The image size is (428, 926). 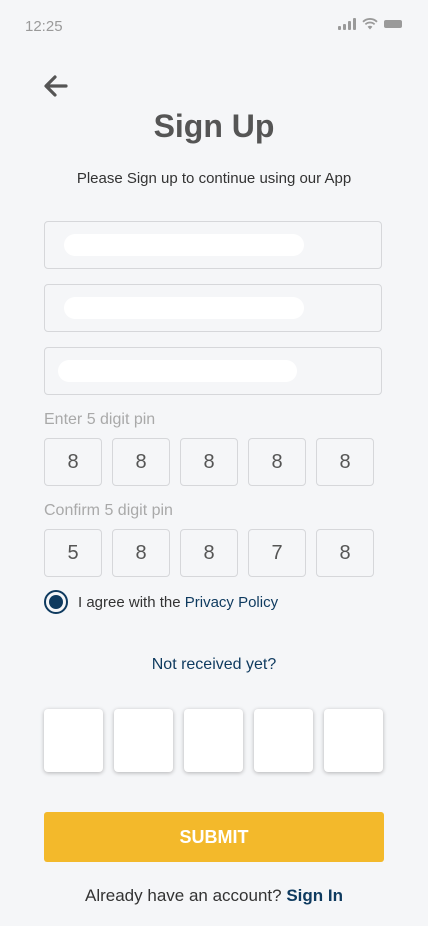 What do you see at coordinates (214, 178) in the screenshot?
I see `page-subtitle: Please Sign up to continue using our App` at bounding box center [214, 178].